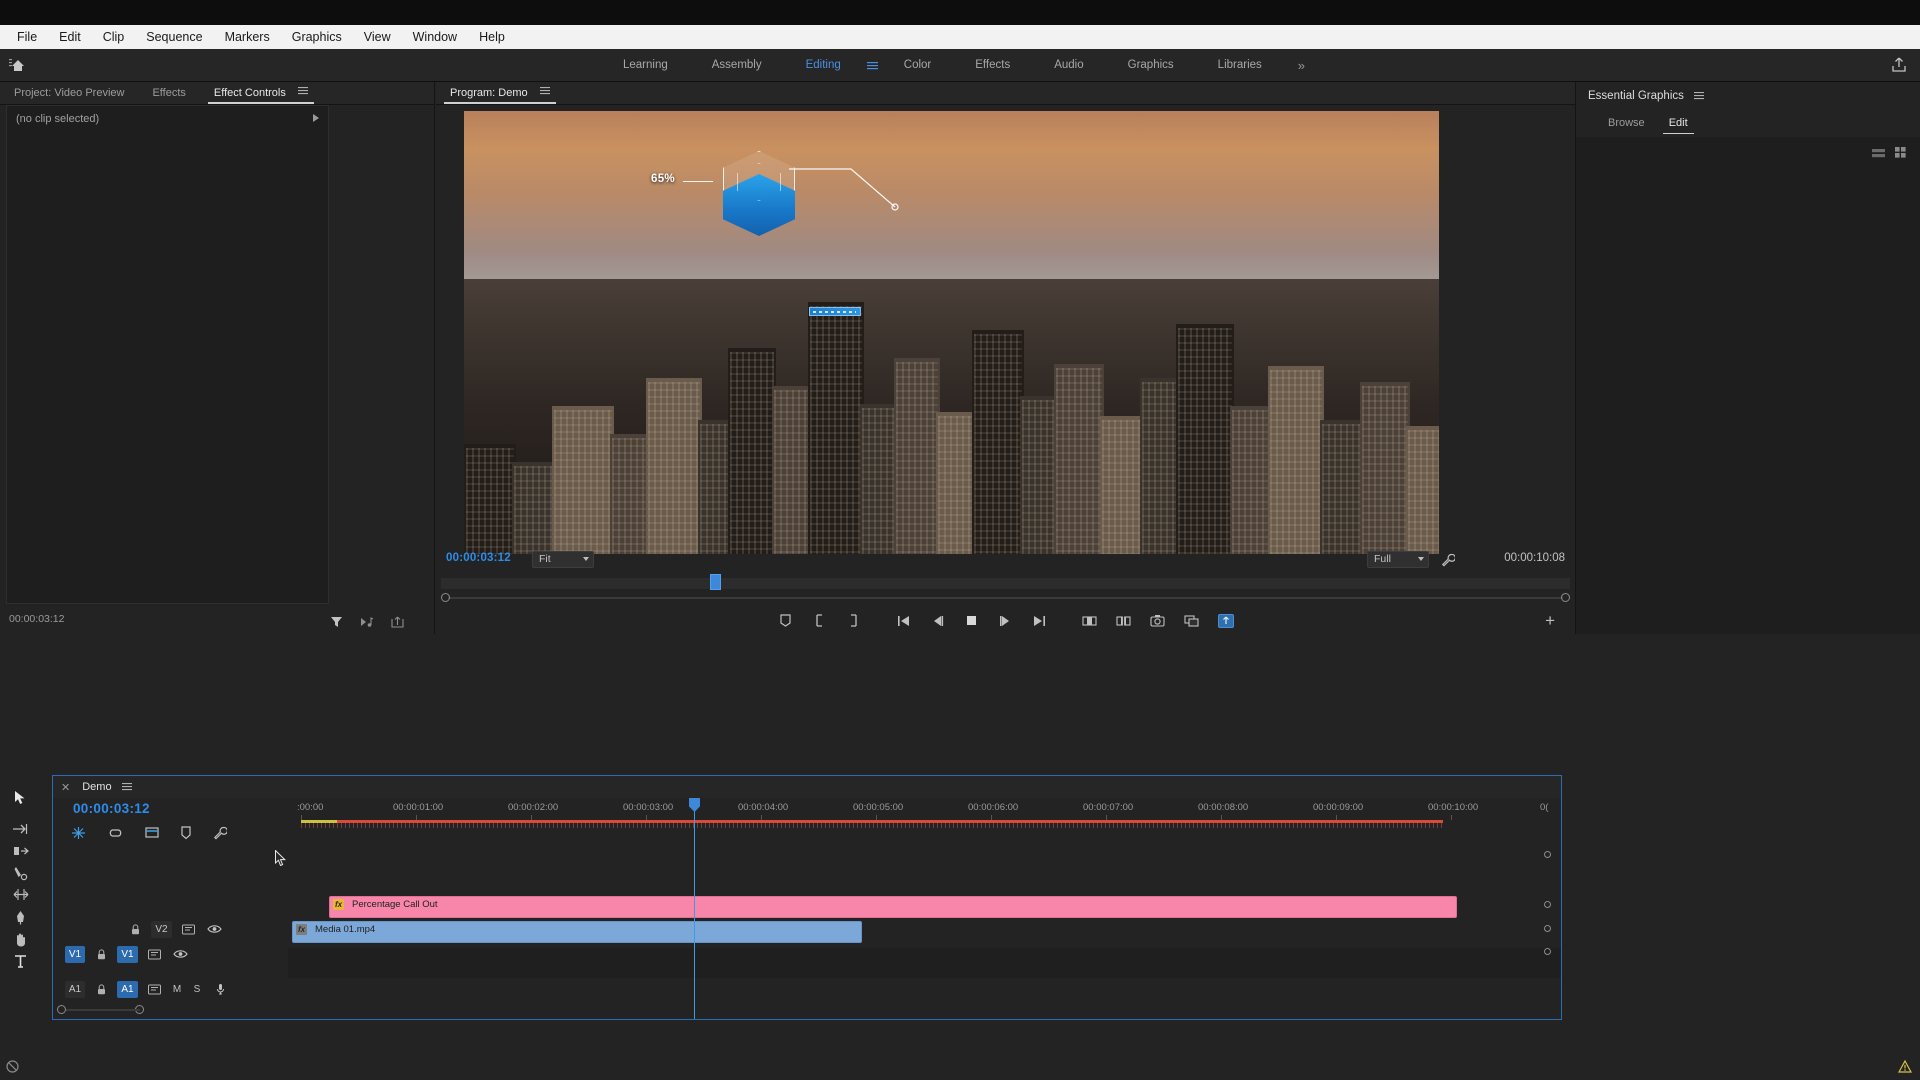 This screenshot has height=1080, width=1920. What do you see at coordinates (1089, 620) in the screenshot?
I see `lift-icon` at bounding box center [1089, 620].